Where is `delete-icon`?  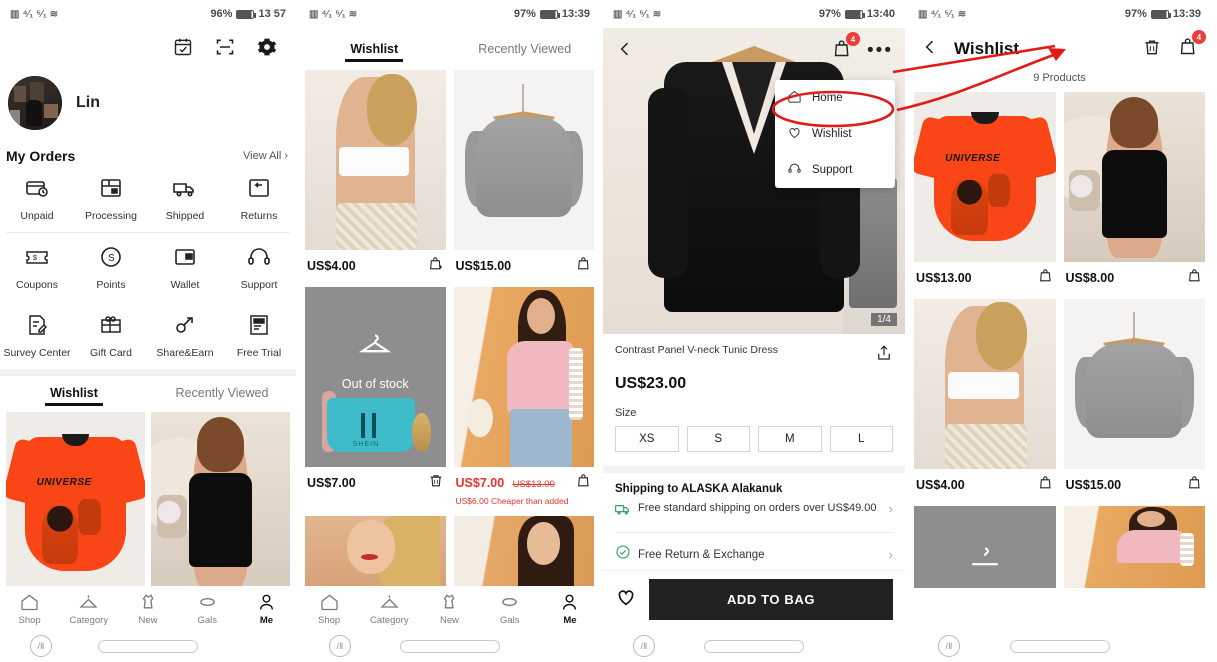 delete-icon is located at coordinates (436, 483).